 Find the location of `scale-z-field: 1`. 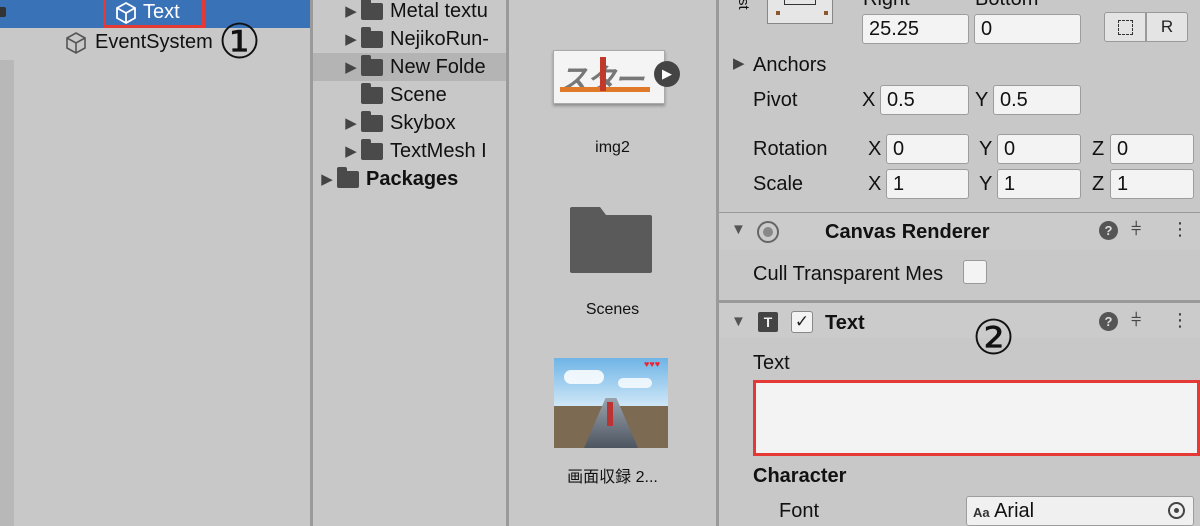

scale-z-field: 1 is located at coordinates (1152, 184).